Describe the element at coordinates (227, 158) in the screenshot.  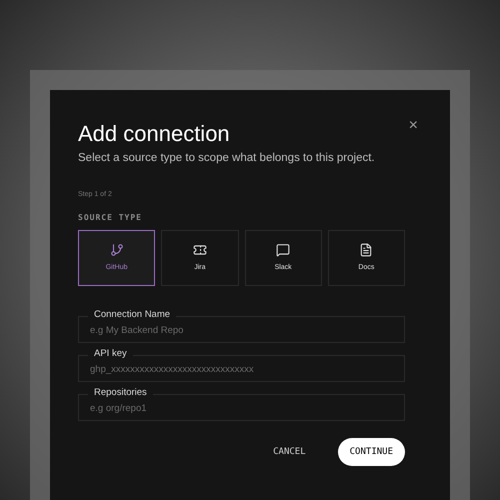
I see `dialog-subtitle: Select a source type to scope what belongs to this project.` at that location.